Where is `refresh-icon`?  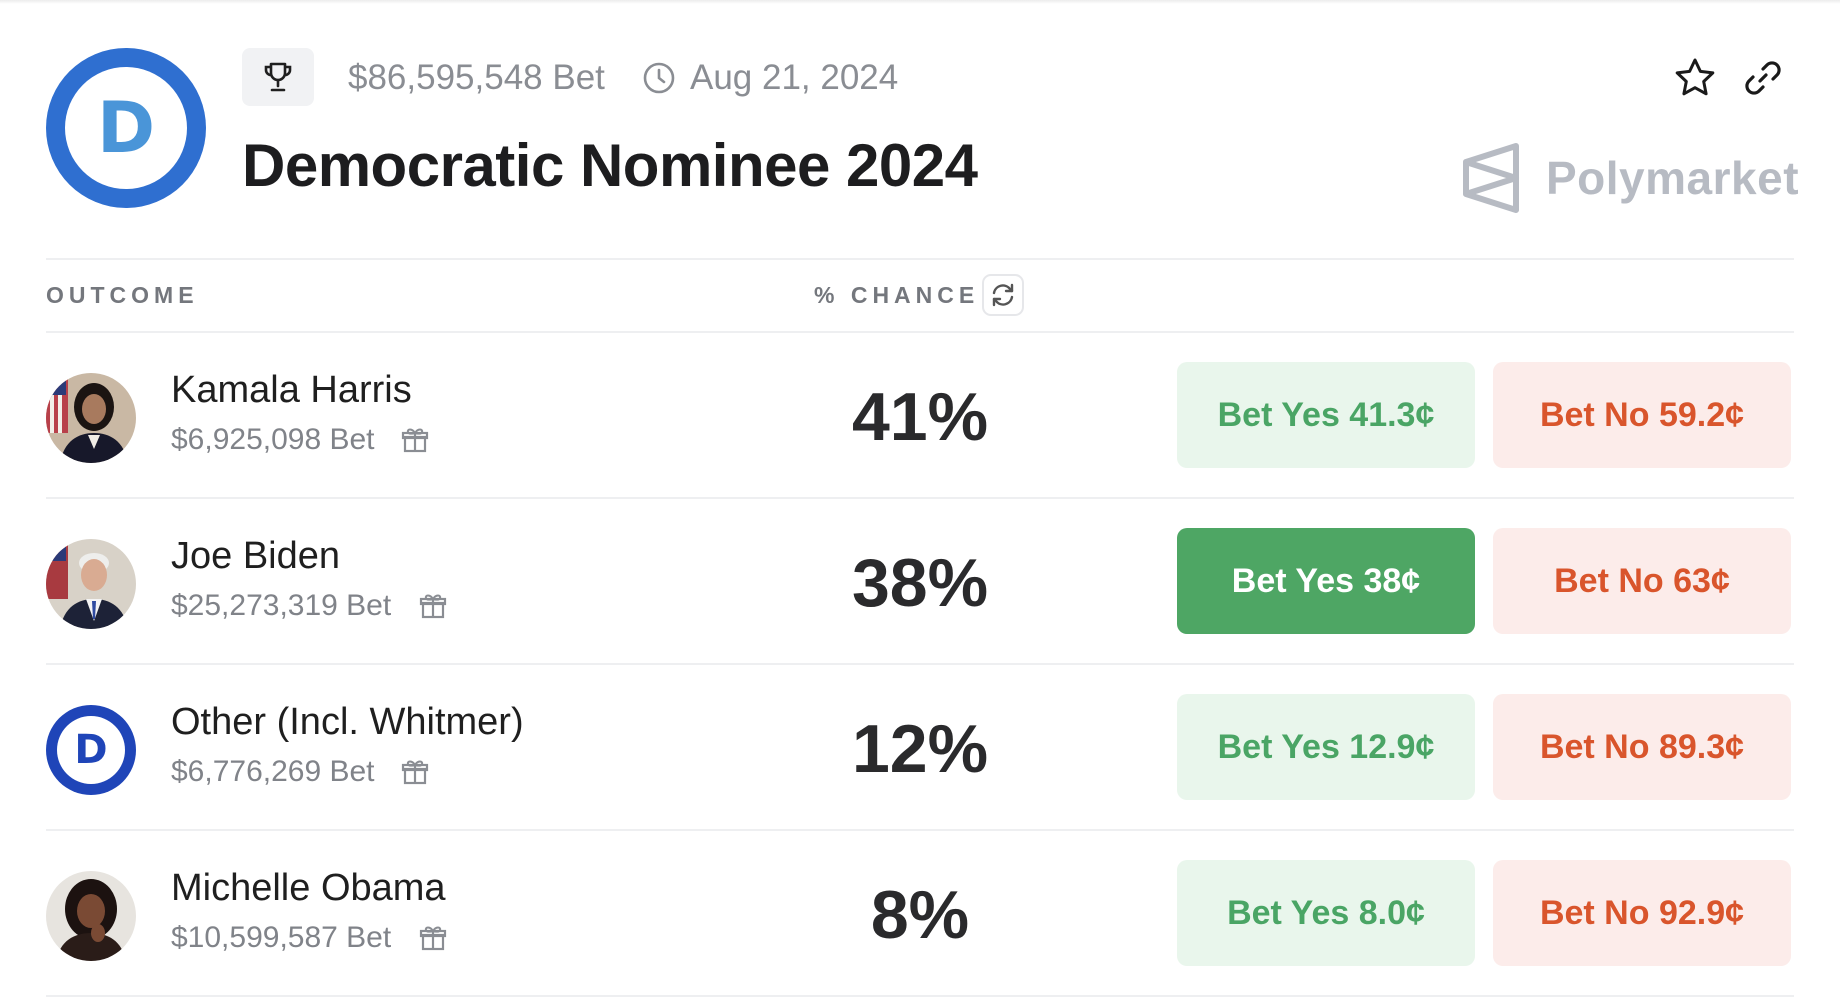
refresh-icon is located at coordinates (1003, 295).